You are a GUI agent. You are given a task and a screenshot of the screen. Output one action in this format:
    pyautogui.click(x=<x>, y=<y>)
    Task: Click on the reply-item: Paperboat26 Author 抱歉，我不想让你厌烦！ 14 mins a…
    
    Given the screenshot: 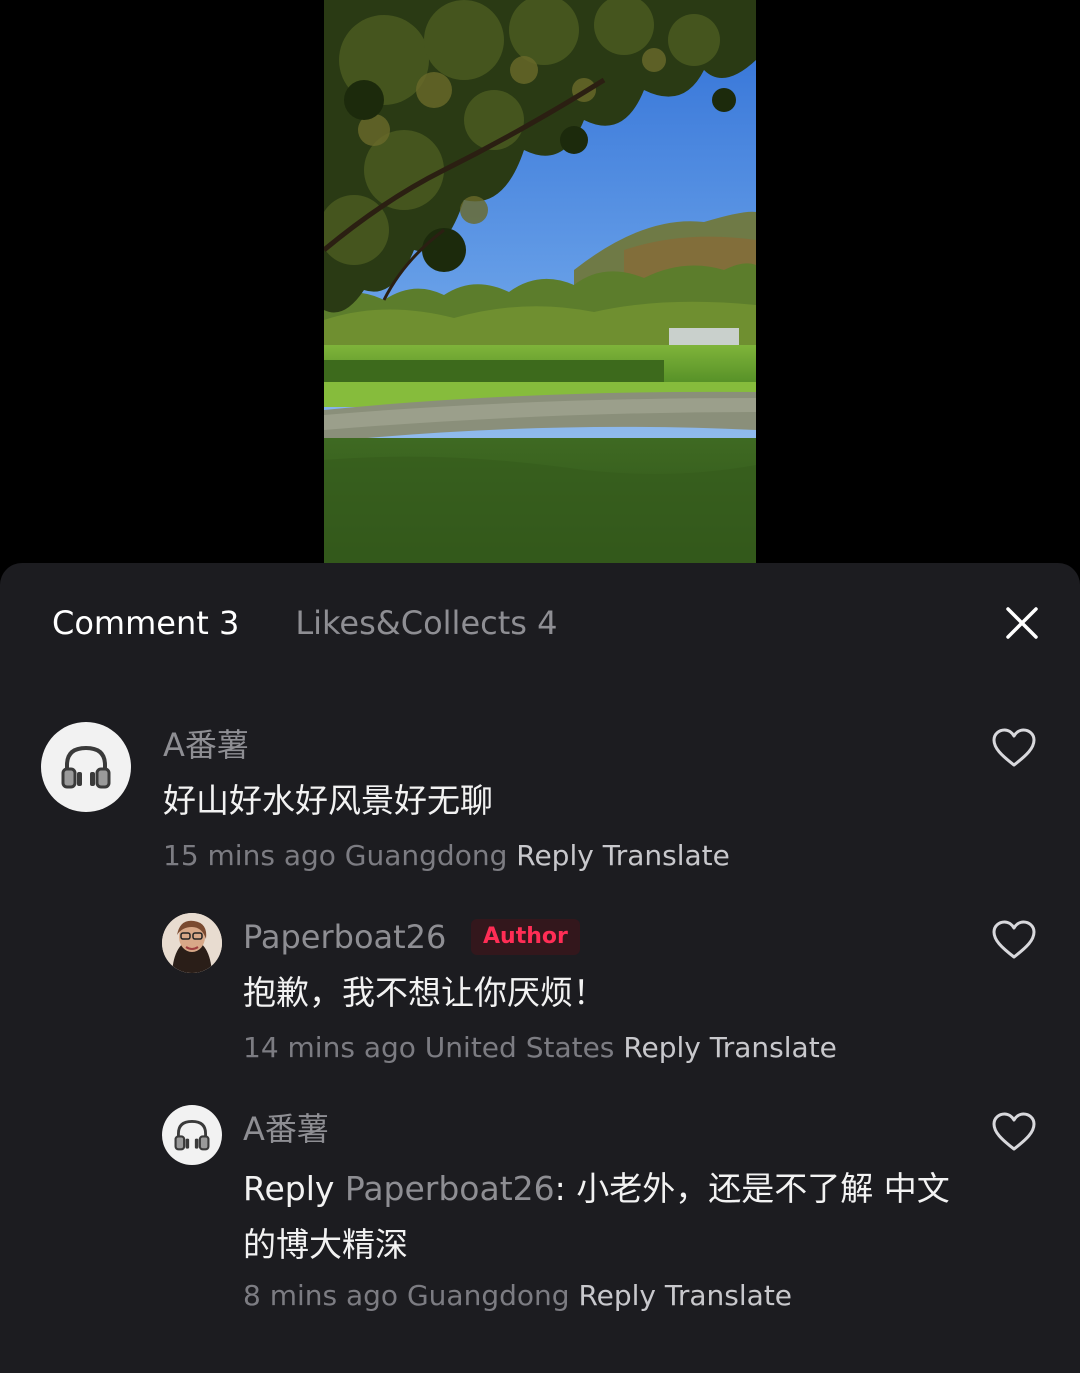 What is the action you would take?
    pyautogui.click(x=540, y=988)
    